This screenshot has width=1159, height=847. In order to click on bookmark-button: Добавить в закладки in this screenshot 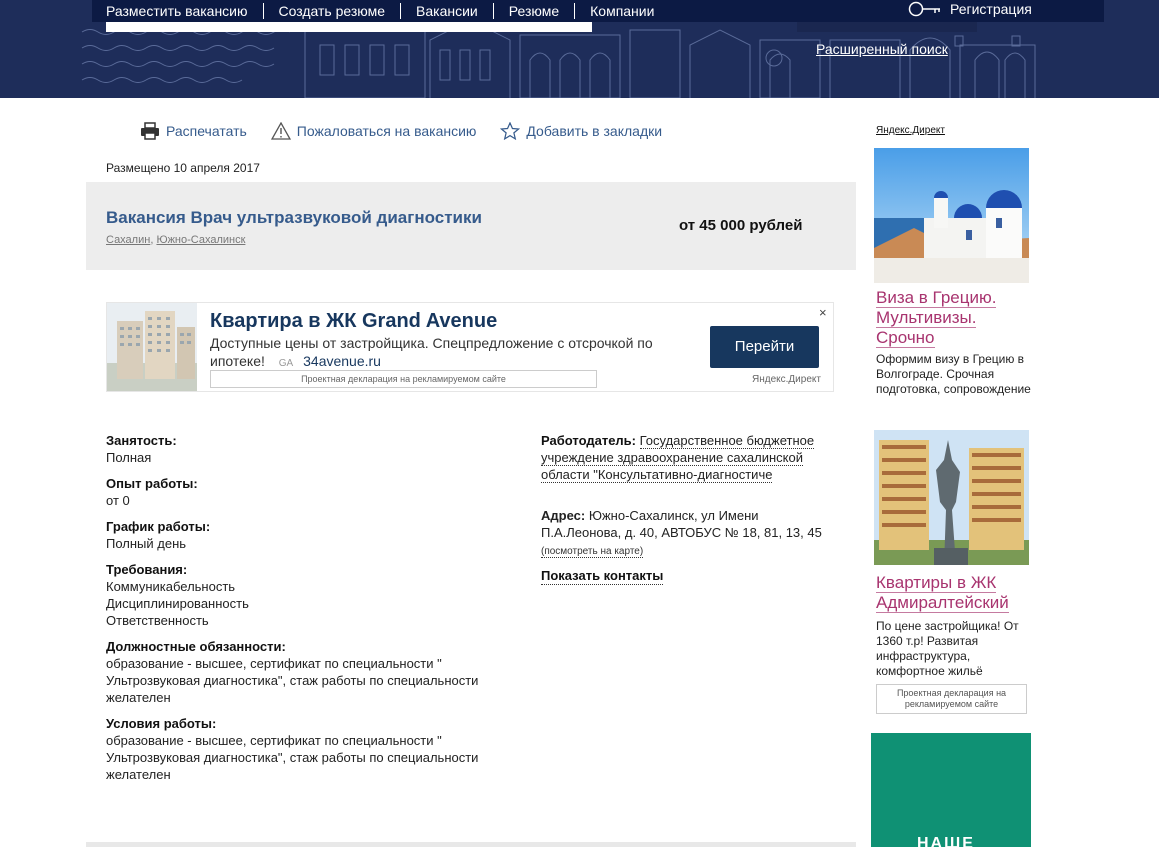, I will do `click(581, 131)`.